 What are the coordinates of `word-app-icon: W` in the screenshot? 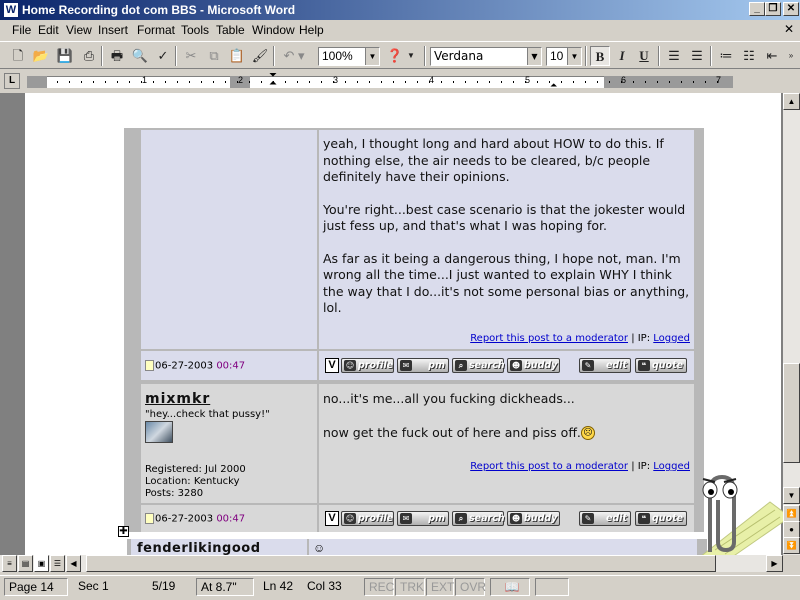 It's located at (11, 10).